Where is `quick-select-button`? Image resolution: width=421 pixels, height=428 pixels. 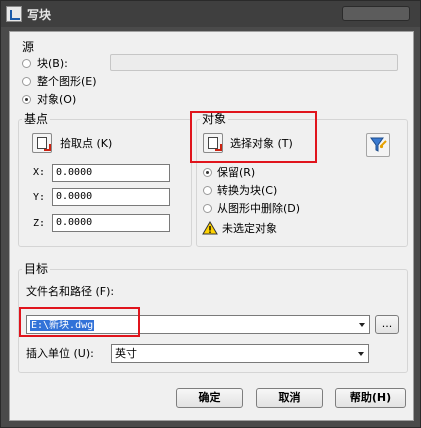
quick-select-button is located at coordinates (378, 145).